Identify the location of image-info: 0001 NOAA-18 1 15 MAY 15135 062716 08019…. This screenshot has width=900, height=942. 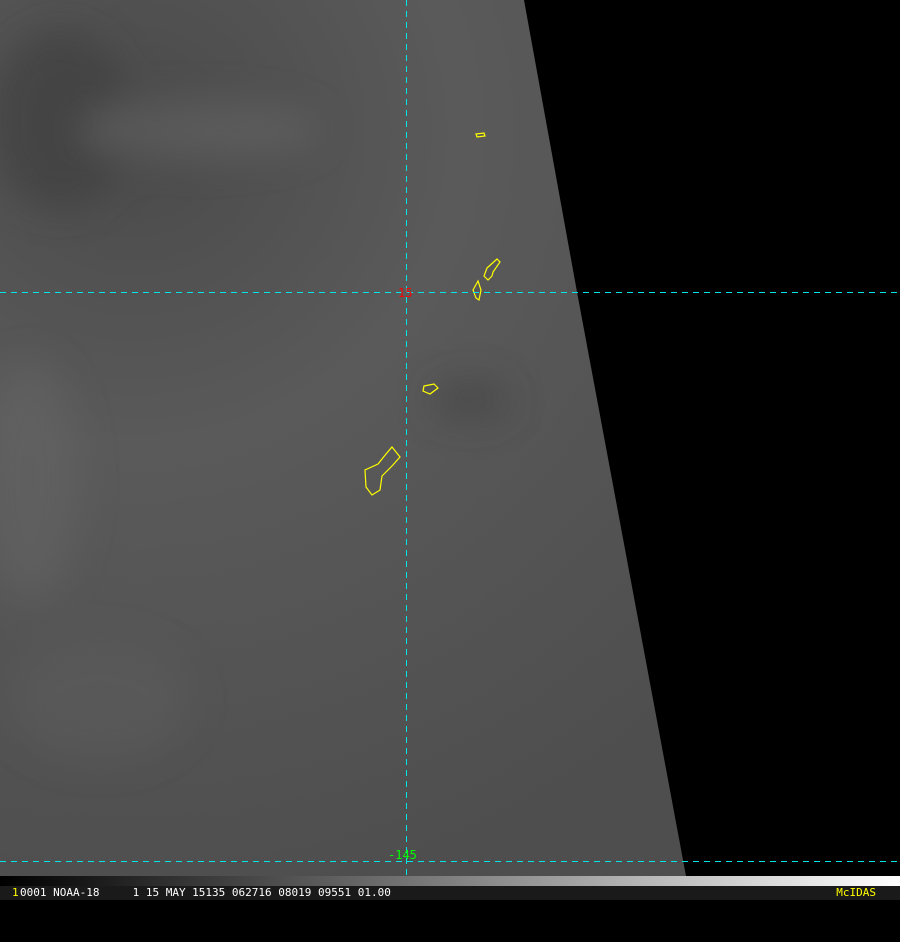
(205, 892).